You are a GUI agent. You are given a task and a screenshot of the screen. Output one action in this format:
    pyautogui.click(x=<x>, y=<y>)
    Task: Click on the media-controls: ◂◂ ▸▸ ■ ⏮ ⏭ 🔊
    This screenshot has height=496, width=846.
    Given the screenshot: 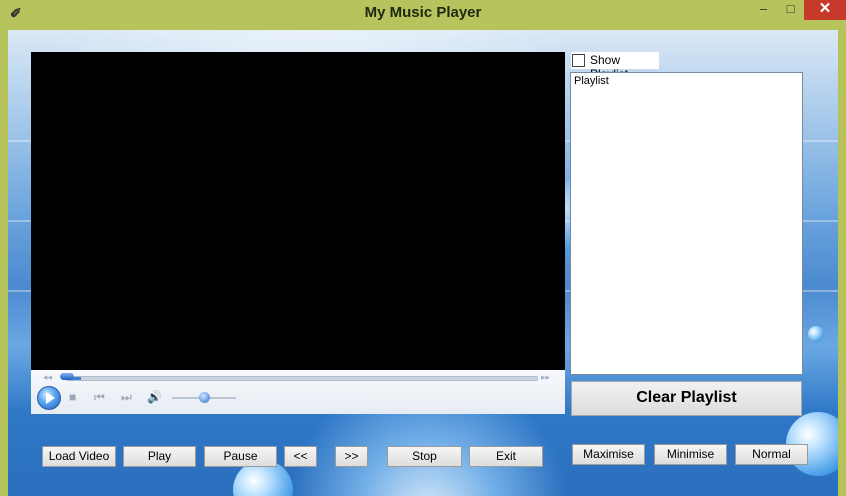 What is the action you would take?
    pyautogui.click(x=298, y=392)
    